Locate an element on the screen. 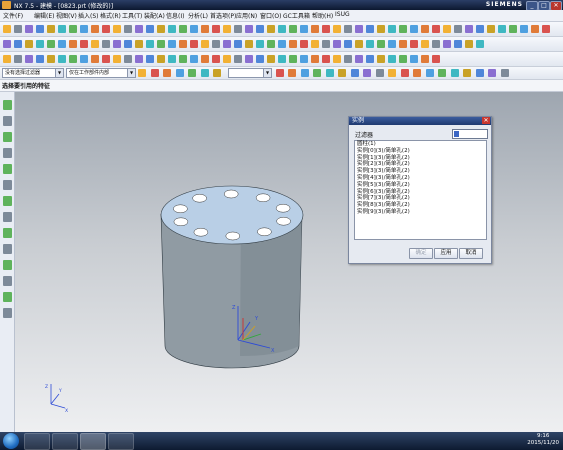 The width and height of the screenshot is (563, 450). feature-list-item: 实例[4](3)/简单孔(2) is located at coordinates (420, 178).